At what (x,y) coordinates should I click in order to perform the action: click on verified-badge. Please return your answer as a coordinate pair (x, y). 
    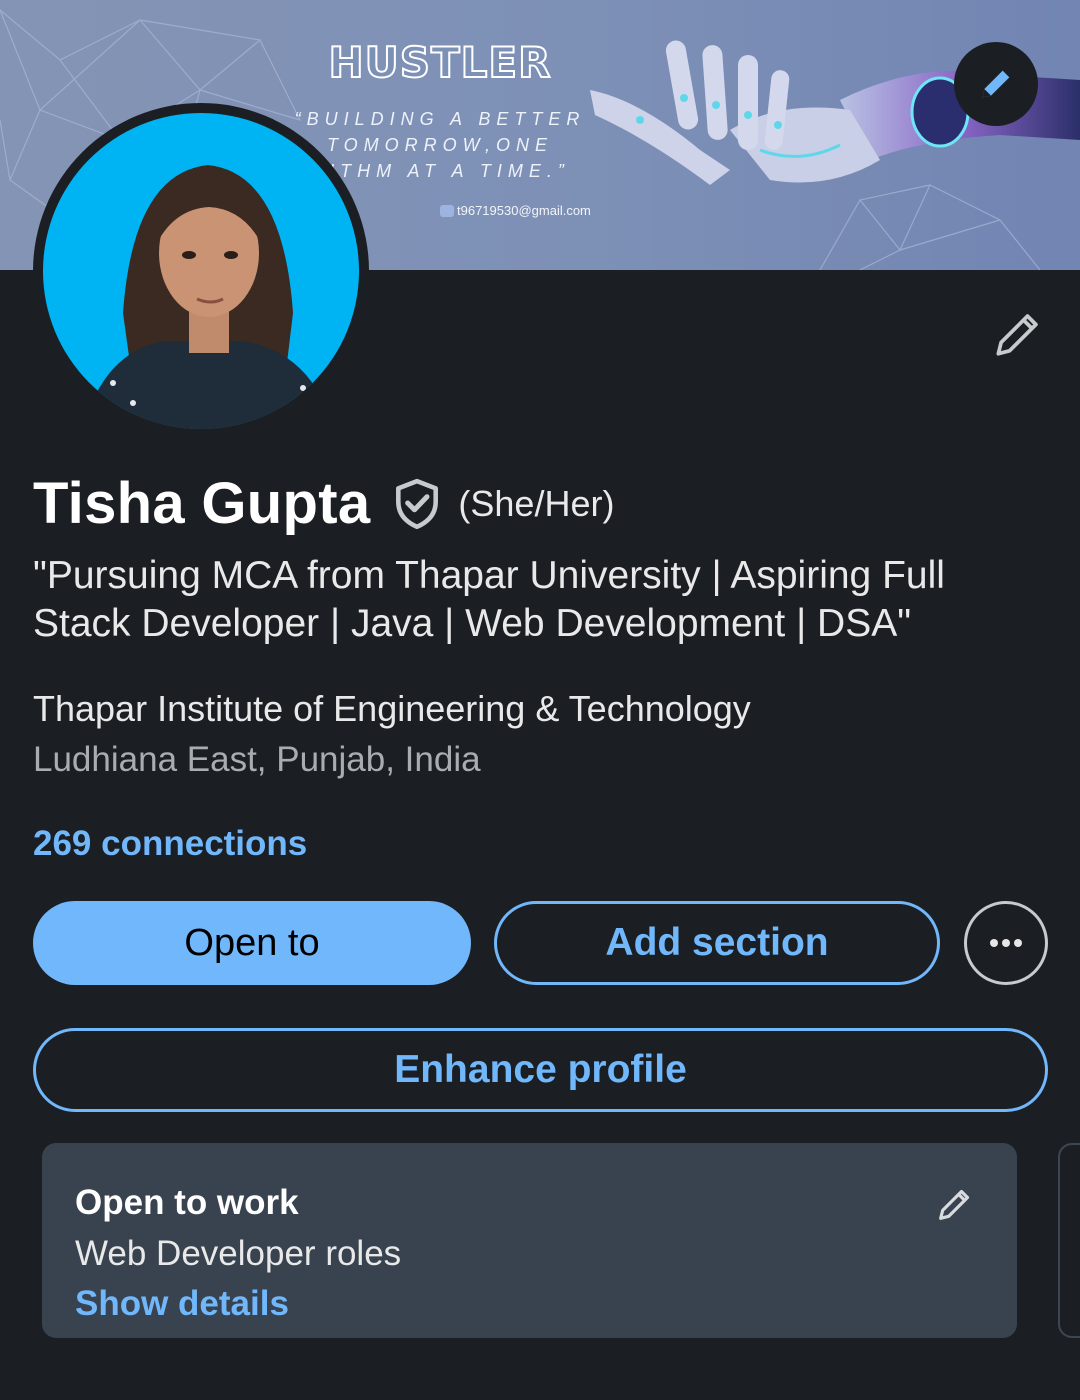
    Looking at the image, I should click on (418, 504).